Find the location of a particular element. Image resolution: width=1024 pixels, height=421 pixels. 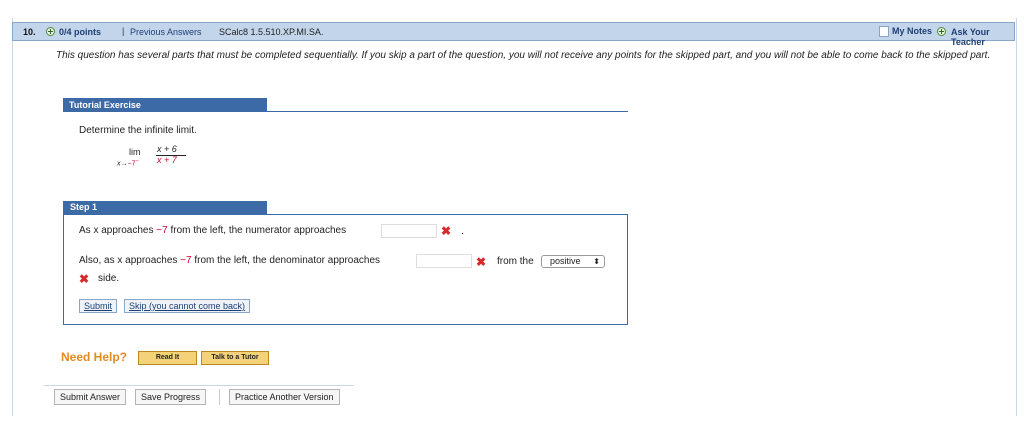

question-number: 10. is located at coordinates (29, 32).